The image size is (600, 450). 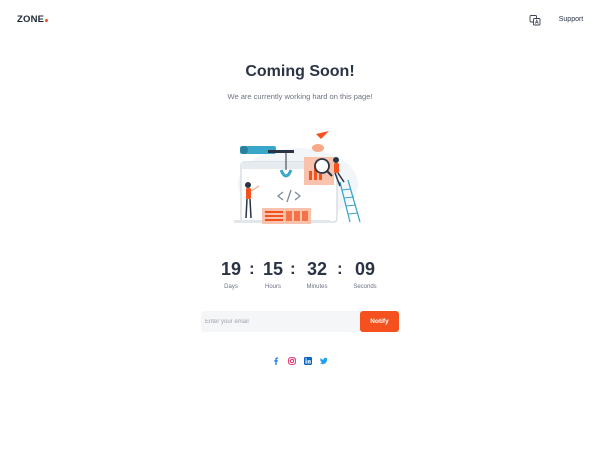 I want to click on hours-label: Hours, so click(x=272, y=287).